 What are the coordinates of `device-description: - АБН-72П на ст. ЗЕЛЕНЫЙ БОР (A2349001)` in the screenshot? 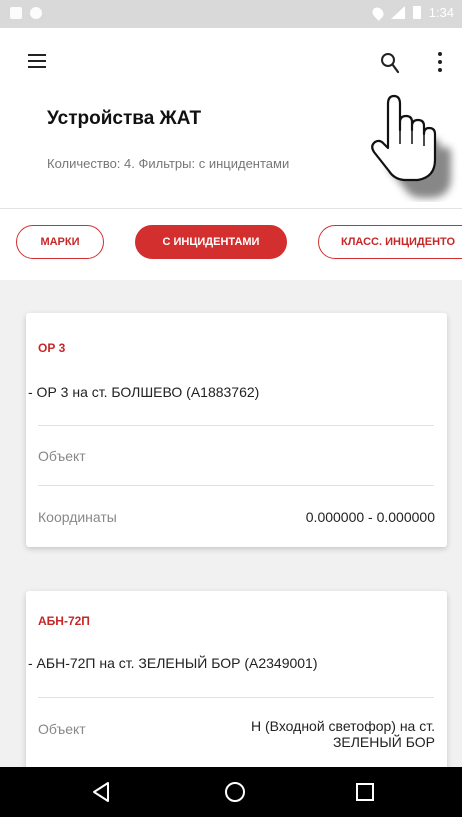 It's located at (173, 663).